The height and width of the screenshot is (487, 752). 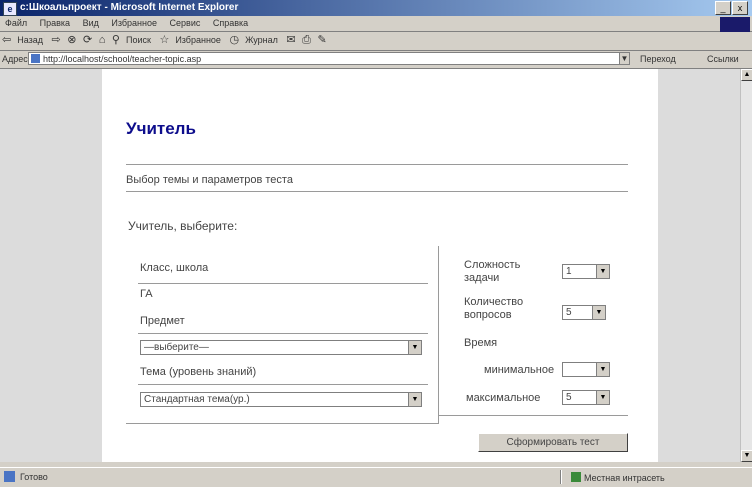 What do you see at coordinates (561, 477) in the screenshot?
I see `status-separator` at bounding box center [561, 477].